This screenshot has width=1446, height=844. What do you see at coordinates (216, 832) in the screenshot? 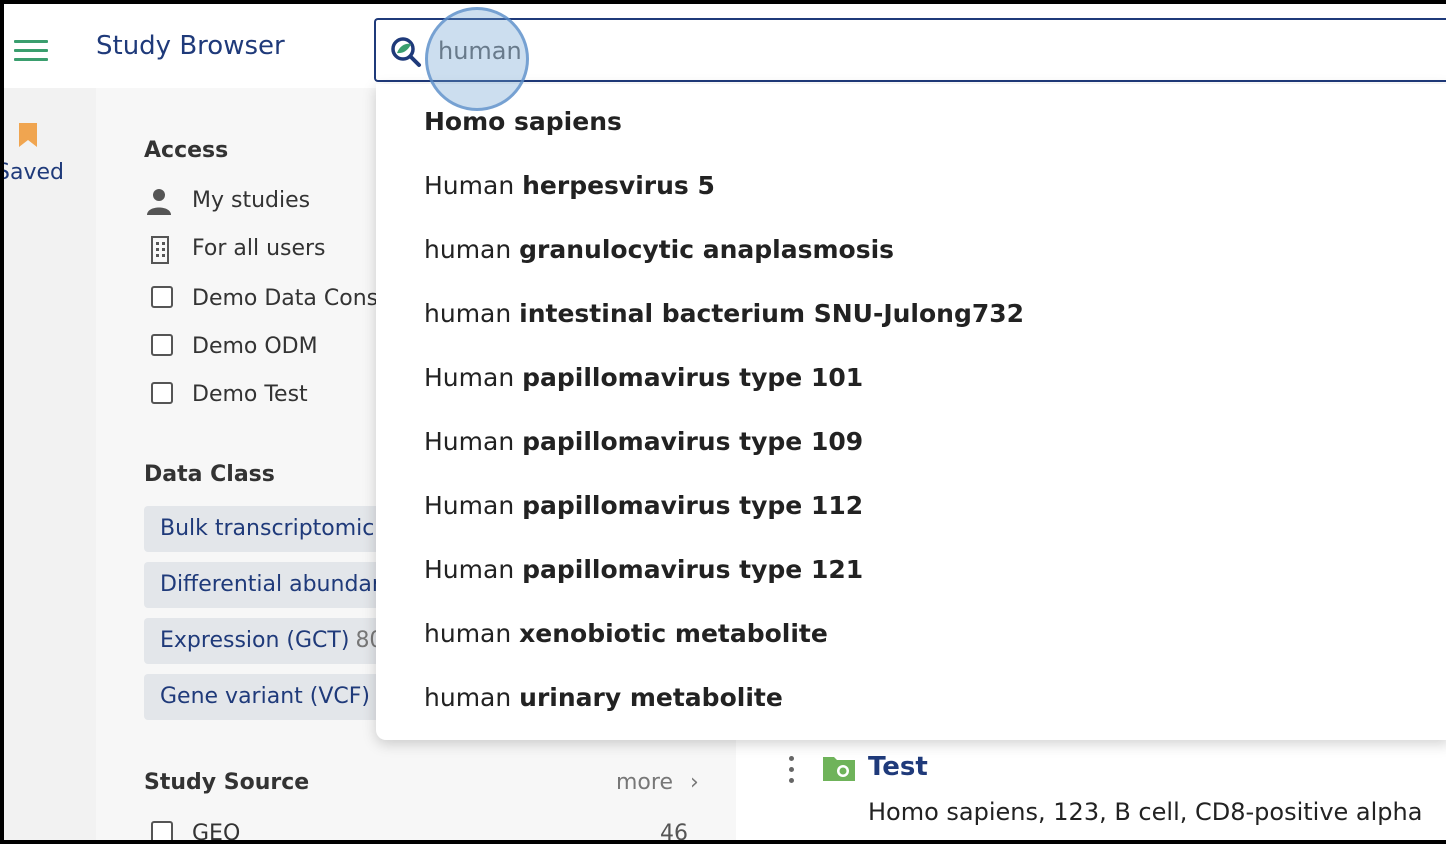
I see `filter-label: GEO` at bounding box center [216, 832].